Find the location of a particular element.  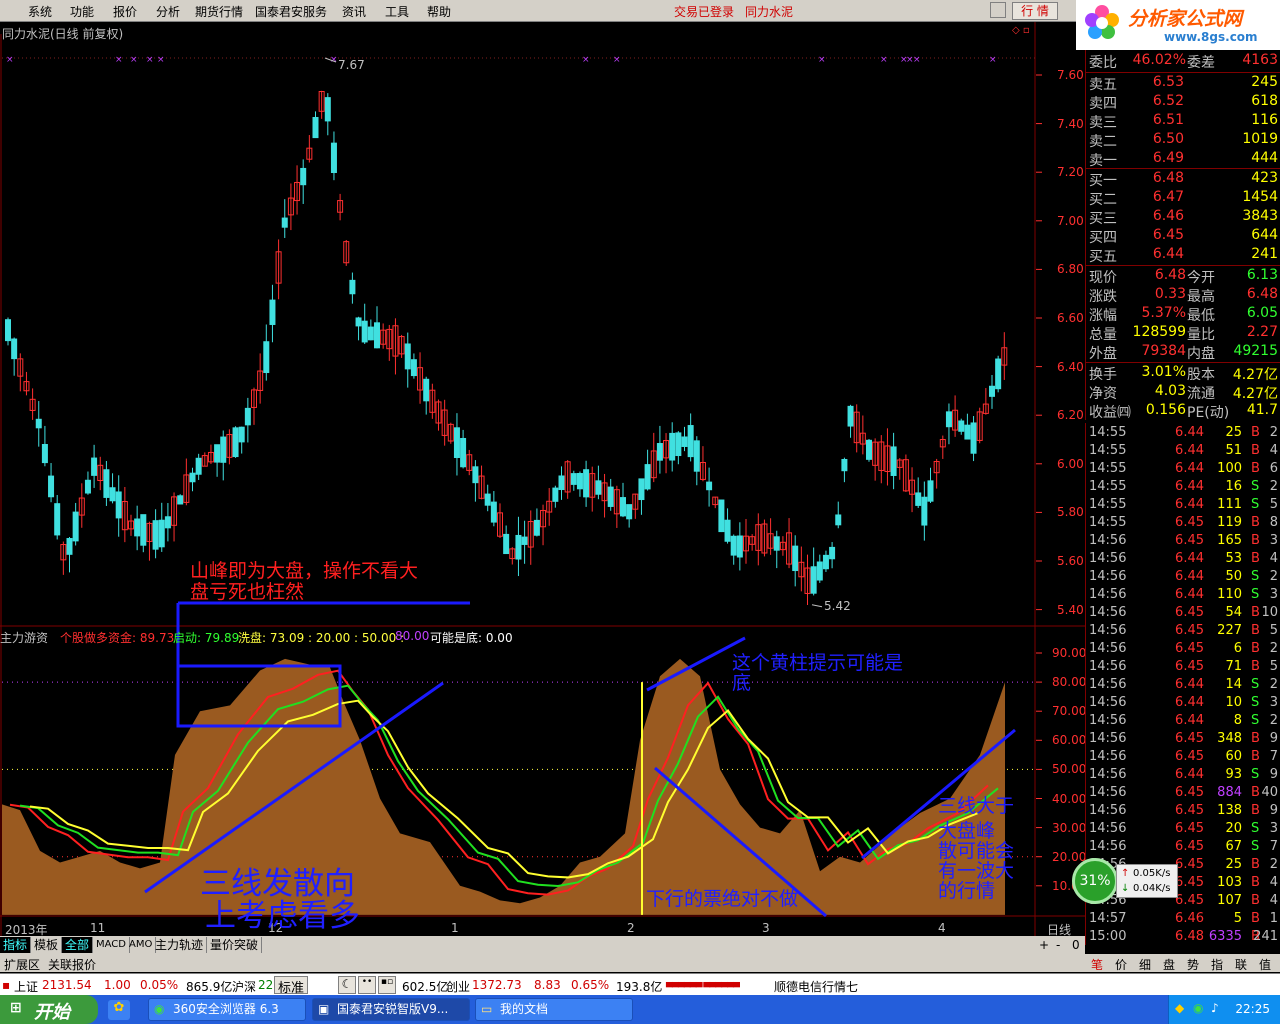

tick-row: 14:56 6.45 20 S 3 is located at coordinates (1183, 830).